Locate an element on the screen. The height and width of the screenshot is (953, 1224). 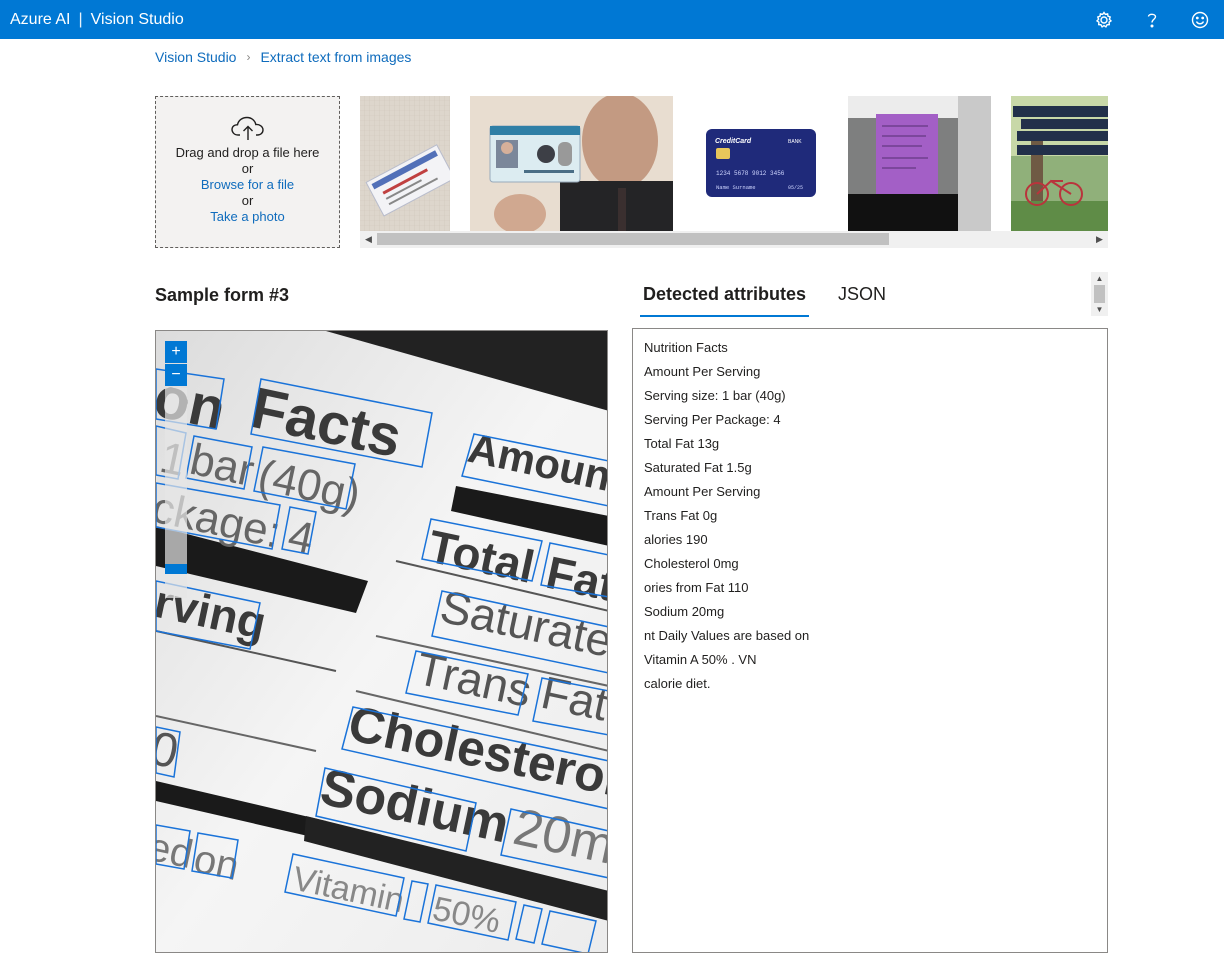
thumbnails-scrollbar: ◀ ▶ is located at coordinates (734, 239).